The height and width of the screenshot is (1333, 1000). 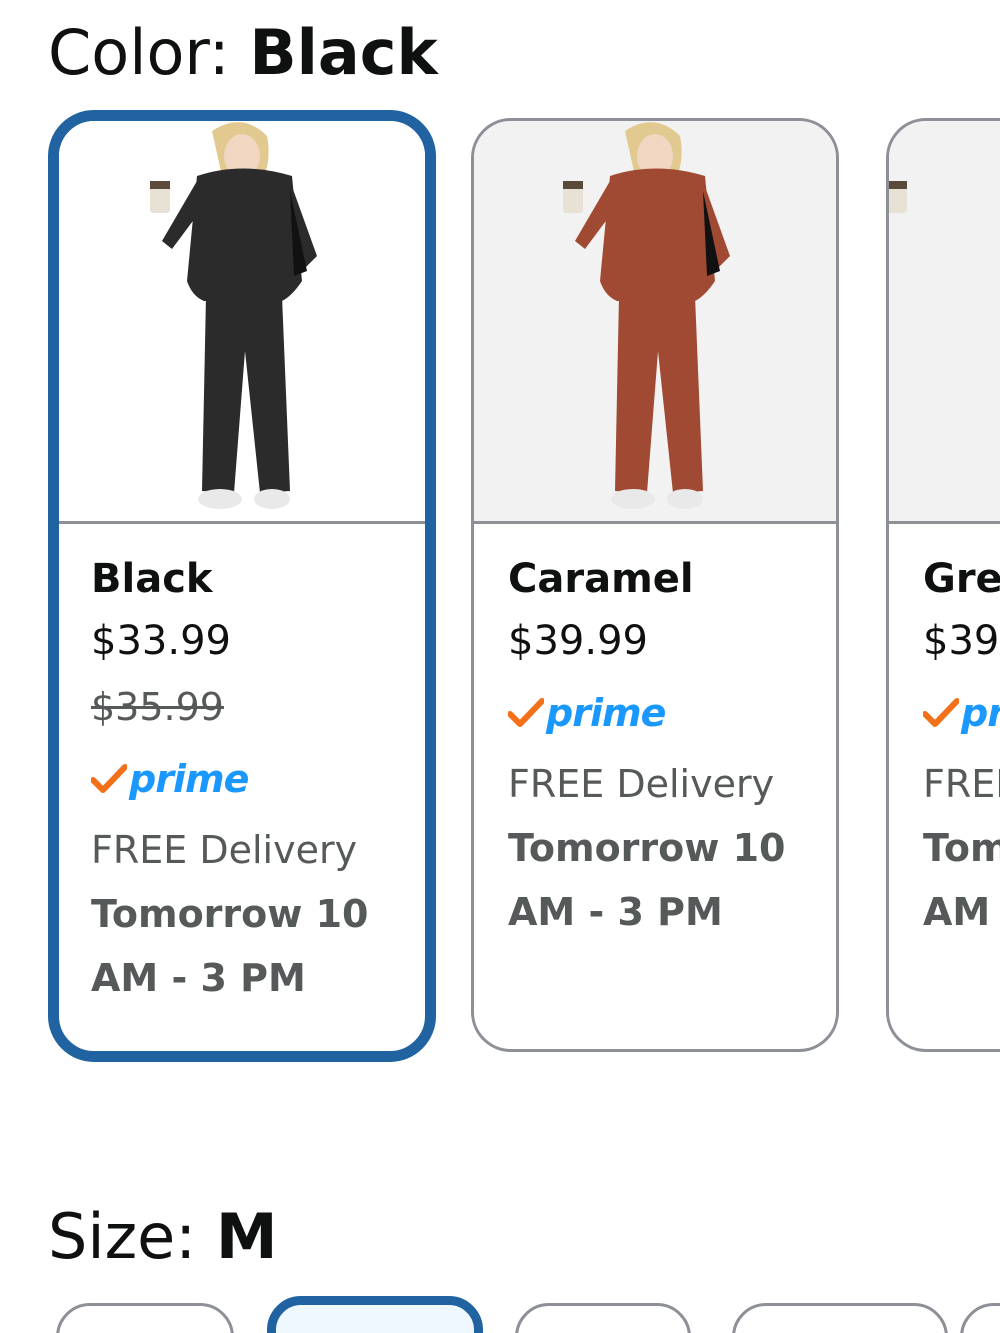 I want to click on model-figure-caramel, so click(x=646, y=315).